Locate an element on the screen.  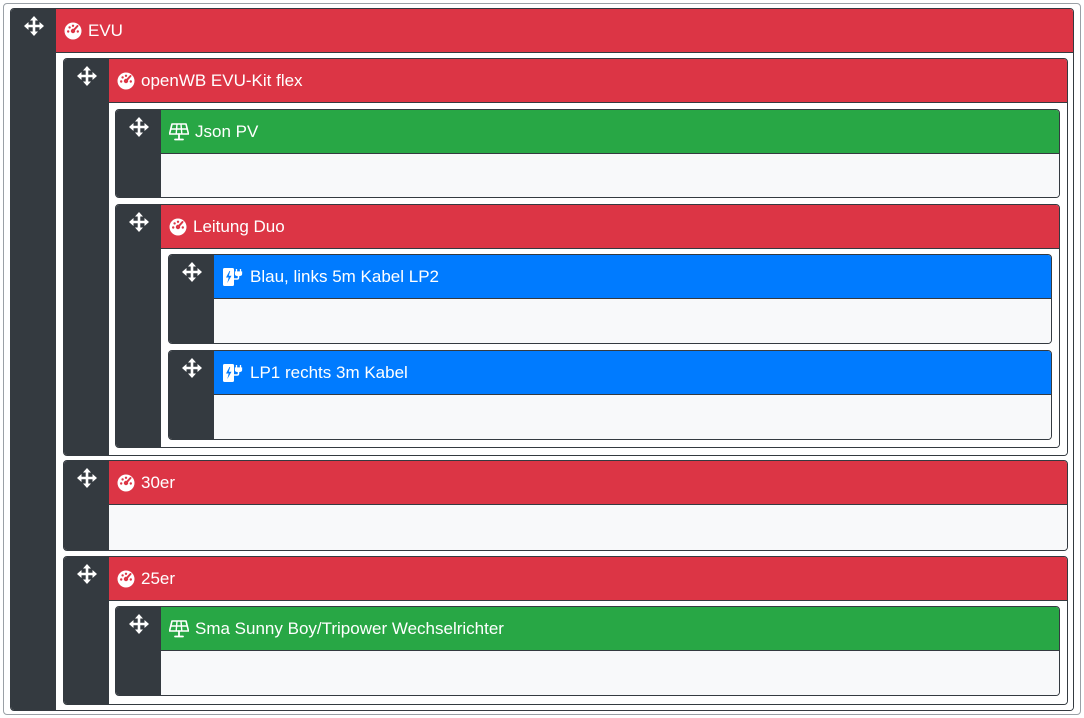
node-label: EVU is located at coordinates (105, 30).